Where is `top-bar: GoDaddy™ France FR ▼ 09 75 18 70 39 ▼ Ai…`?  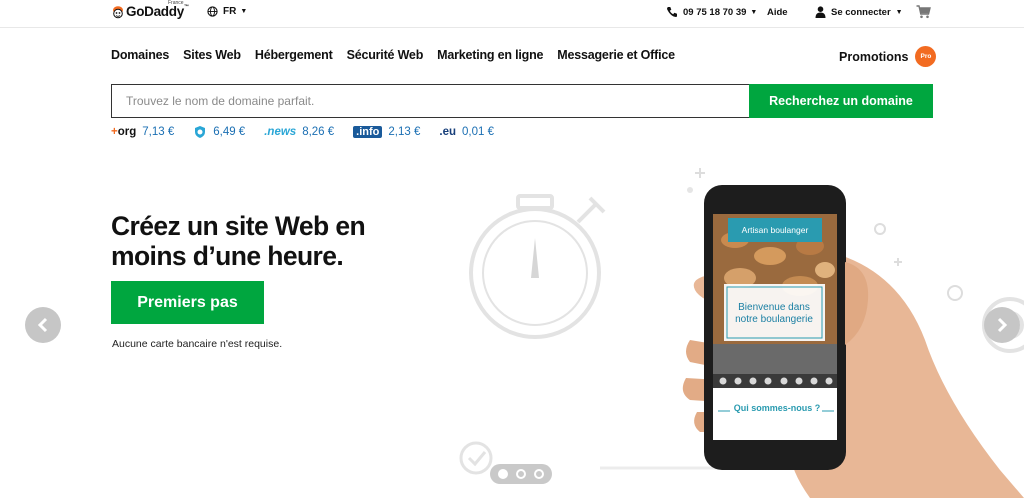 top-bar: GoDaddy™ France FR ▼ 09 75 18 70 39 ▼ Ai… is located at coordinates (512, 14).